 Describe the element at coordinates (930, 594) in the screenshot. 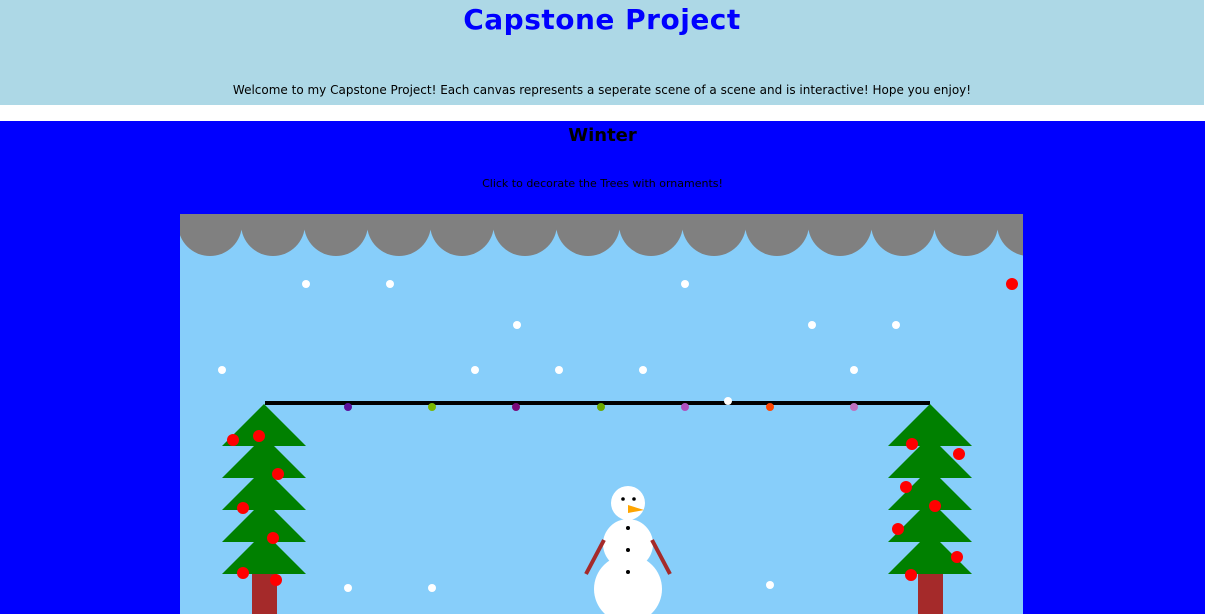

I see `right-tree-trunk` at that location.